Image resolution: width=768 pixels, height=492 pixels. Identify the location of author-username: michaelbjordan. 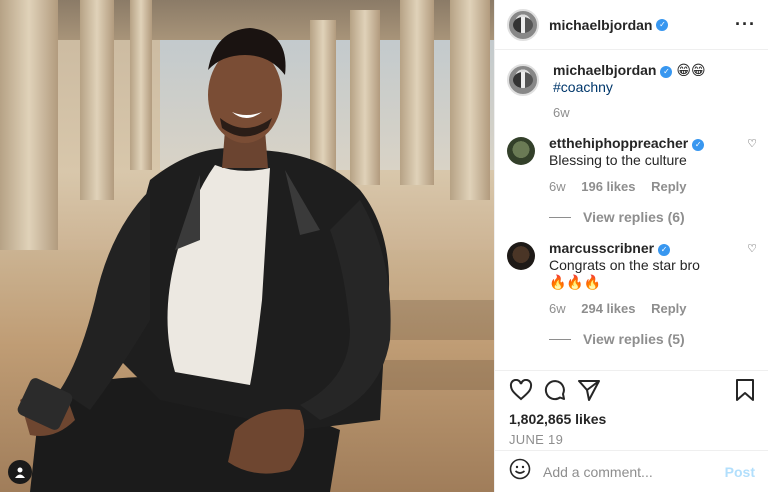
(600, 25).